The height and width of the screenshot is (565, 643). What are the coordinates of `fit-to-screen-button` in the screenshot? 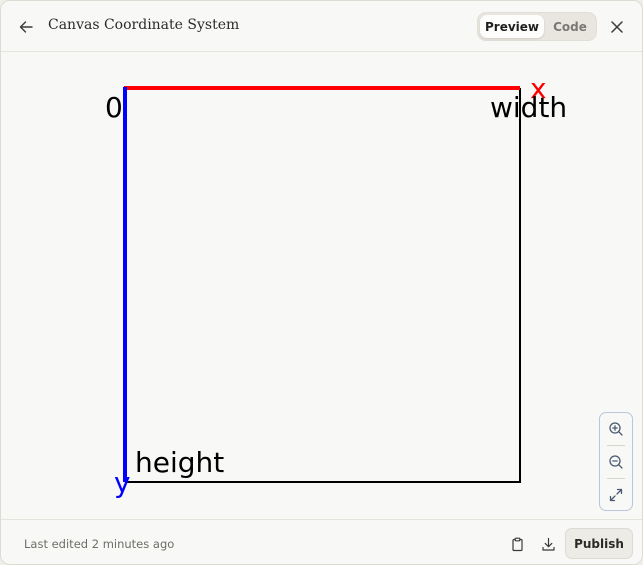 It's located at (616, 495).